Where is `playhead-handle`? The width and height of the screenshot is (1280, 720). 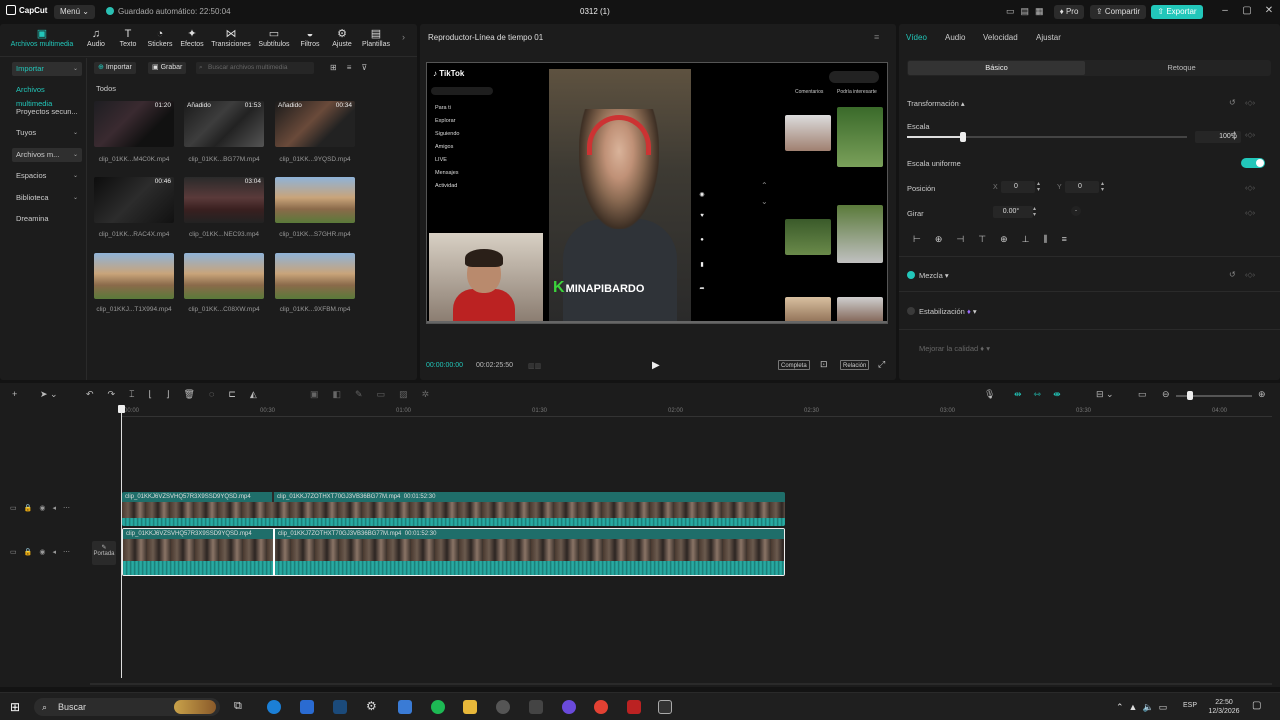
playhead-handle is located at coordinates (121, 409).